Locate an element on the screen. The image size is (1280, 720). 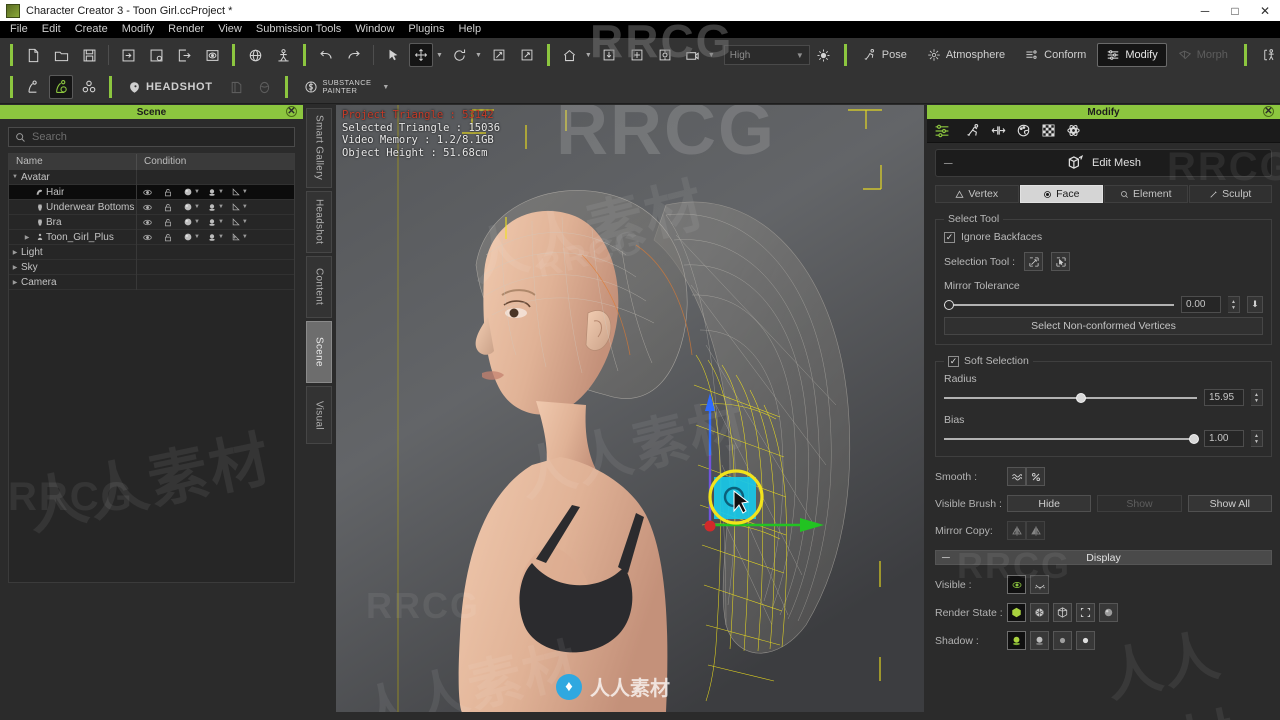
bias-slider is located at coordinates (1072, 438).